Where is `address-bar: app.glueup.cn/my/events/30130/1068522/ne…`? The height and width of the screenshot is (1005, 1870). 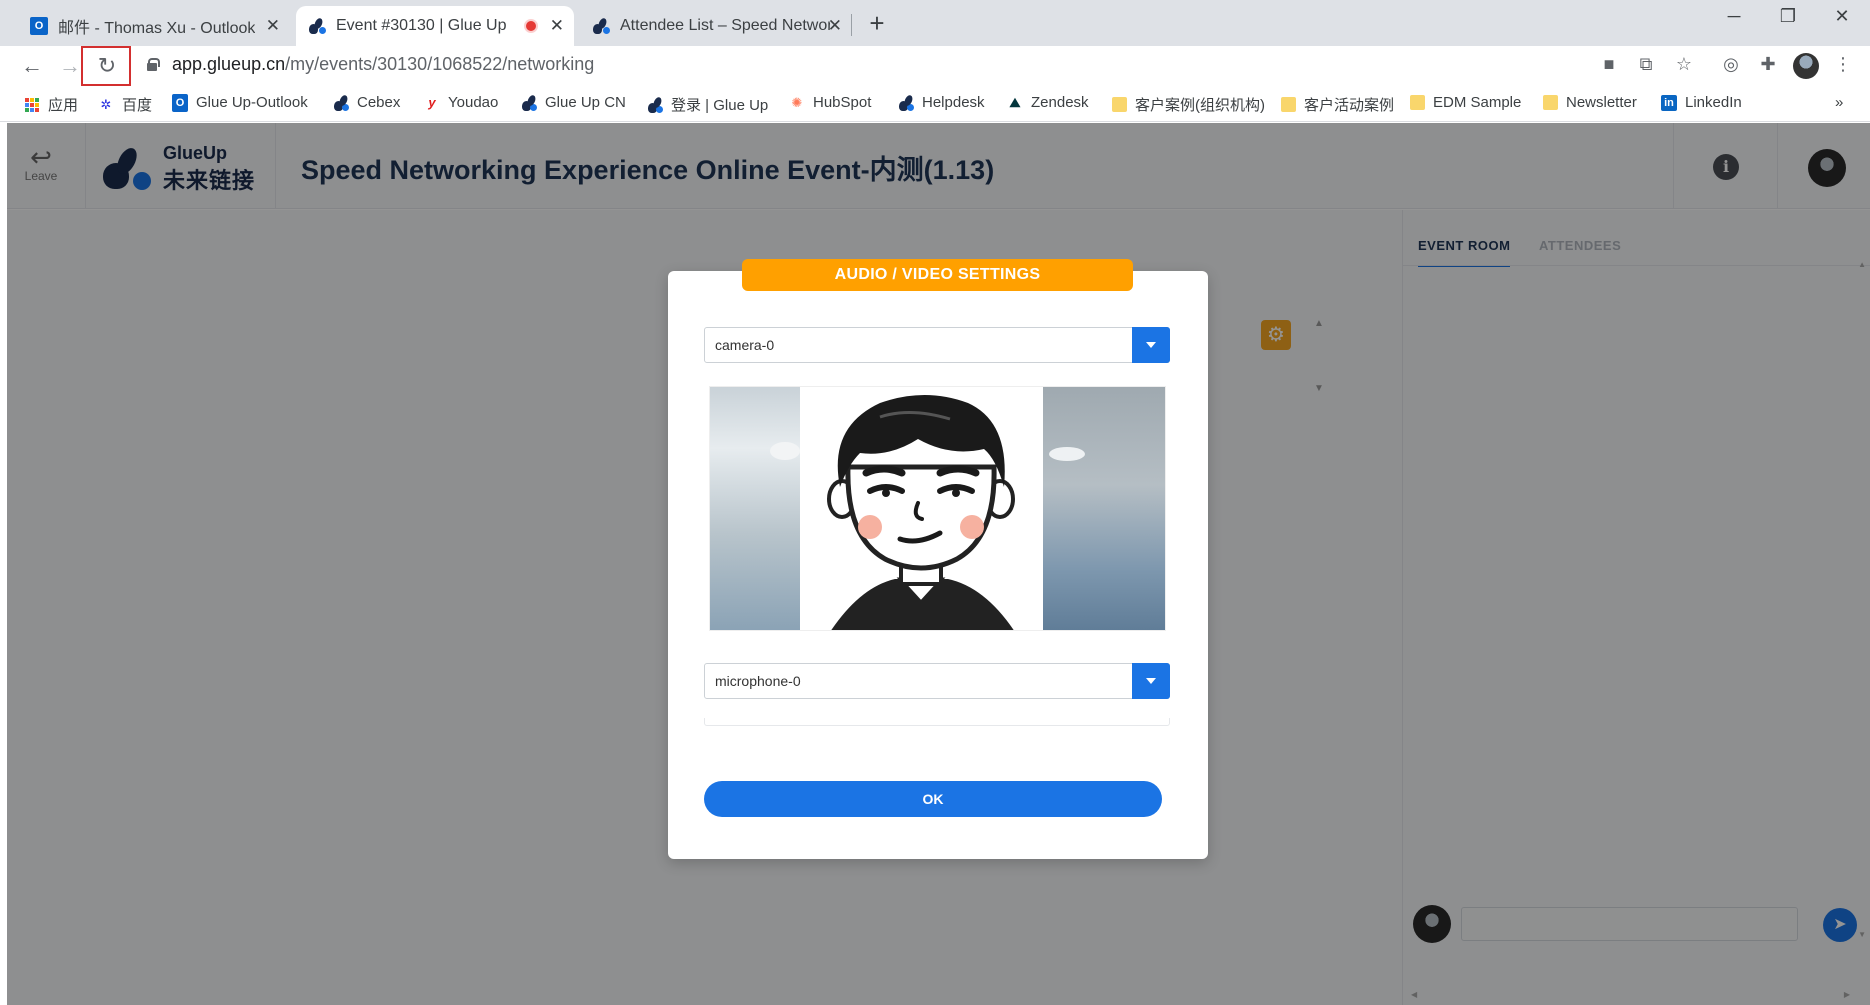 address-bar: app.glueup.cn/my/events/30130/1068522/ne… is located at coordinates (383, 64).